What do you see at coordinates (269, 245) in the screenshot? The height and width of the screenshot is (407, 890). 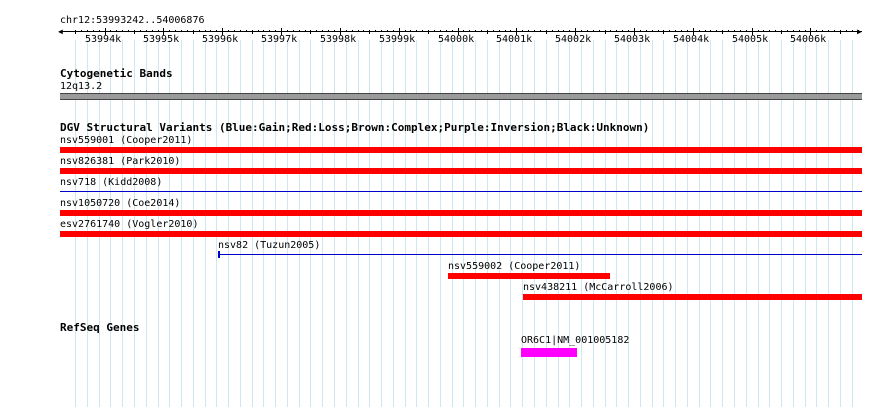 I see `variant-label: nsv82 (Tuzun2005)` at bounding box center [269, 245].